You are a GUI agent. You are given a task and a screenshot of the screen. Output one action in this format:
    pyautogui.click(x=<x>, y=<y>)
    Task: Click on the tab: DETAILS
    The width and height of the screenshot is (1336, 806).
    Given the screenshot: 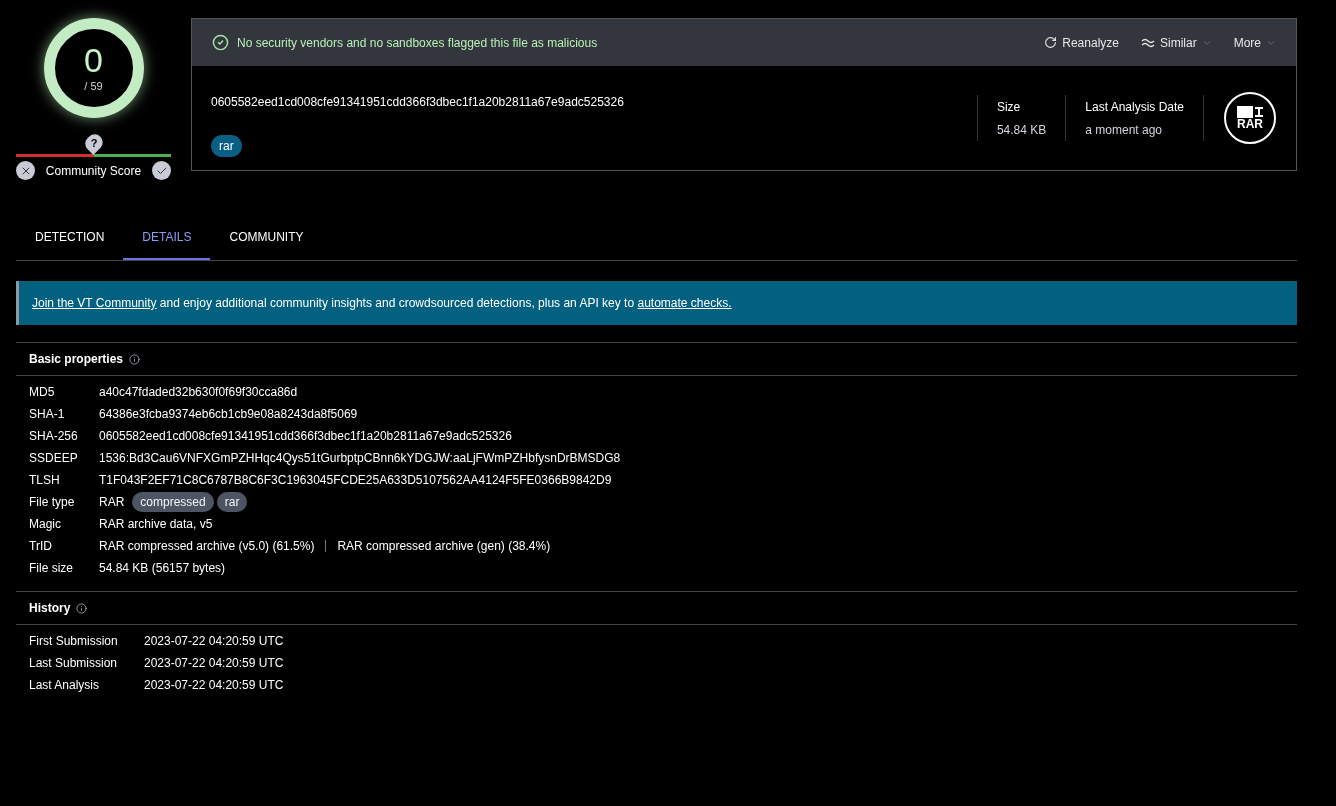 What is the action you would take?
    pyautogui.click(x=167, y=238)
    